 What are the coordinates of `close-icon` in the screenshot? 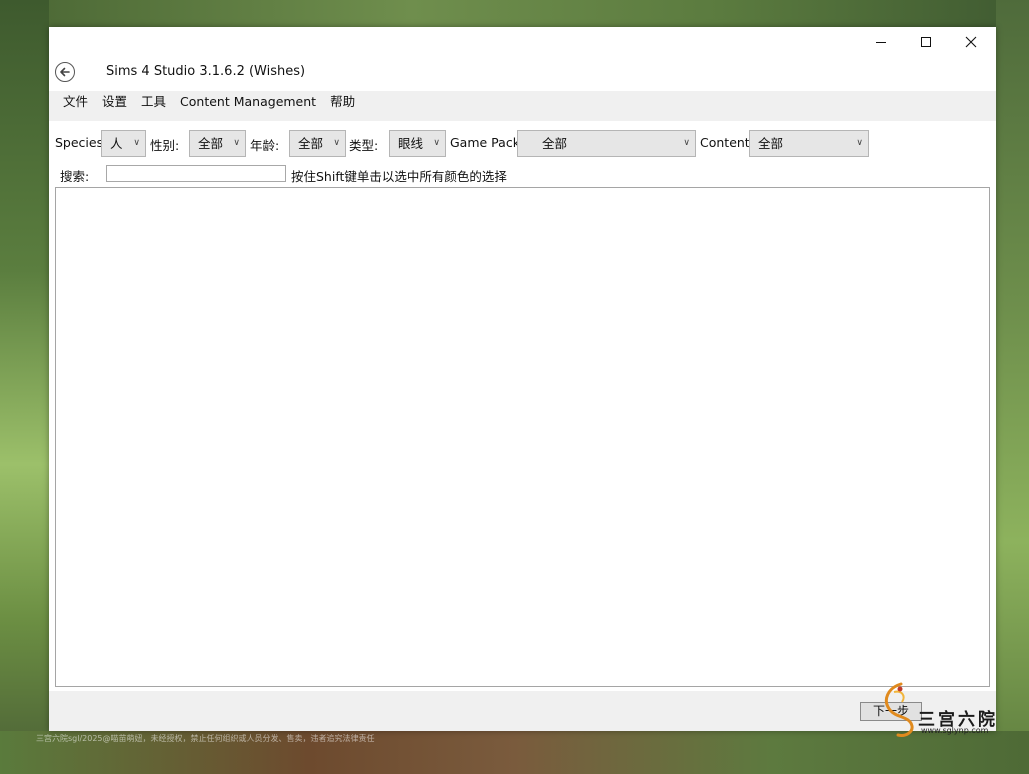 It's located at (971, 42).